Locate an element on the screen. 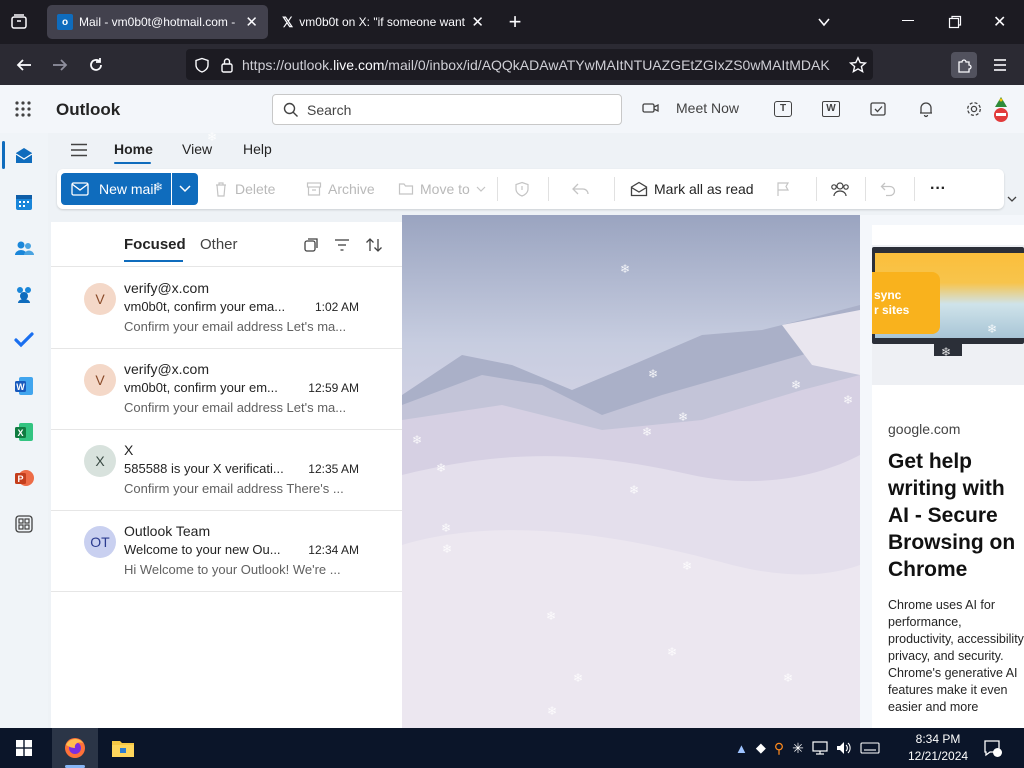  back-arrow-icon is located at coordinates (24, 65).